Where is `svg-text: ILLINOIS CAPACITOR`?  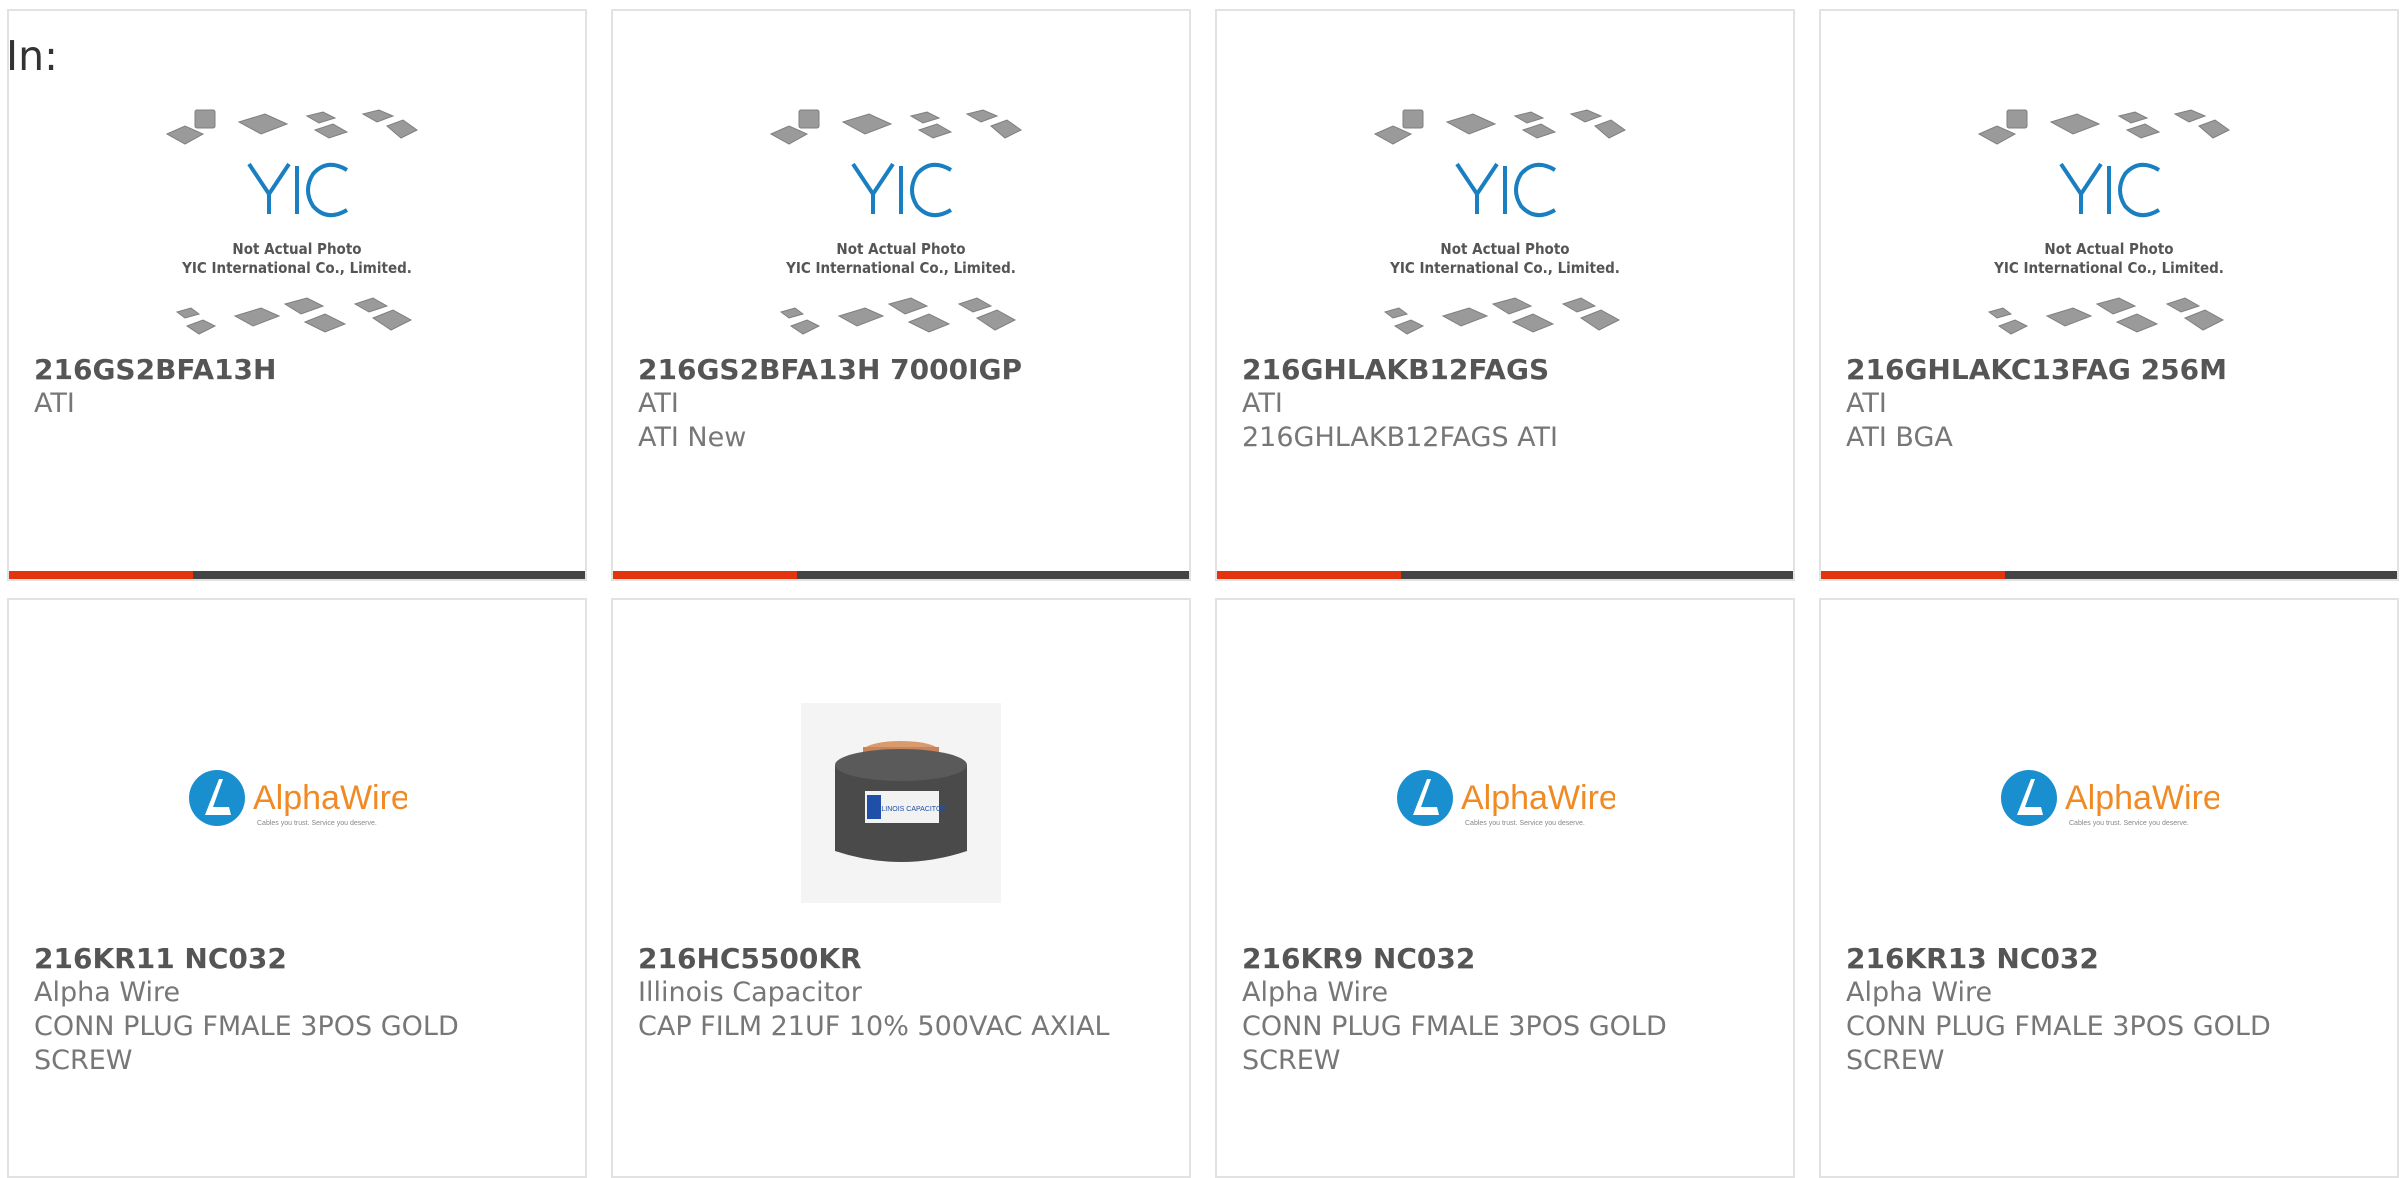
svg-text: ILLINOIS CAPACITOR is located at coordinates (911, 809).